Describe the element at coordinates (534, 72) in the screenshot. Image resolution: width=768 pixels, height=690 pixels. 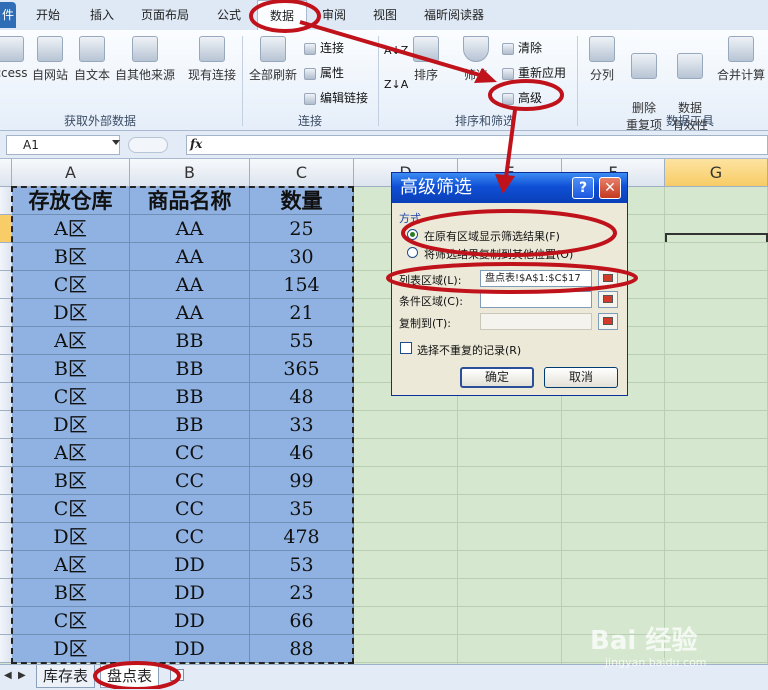
I see `reapply-button: 重新应用` at that location.